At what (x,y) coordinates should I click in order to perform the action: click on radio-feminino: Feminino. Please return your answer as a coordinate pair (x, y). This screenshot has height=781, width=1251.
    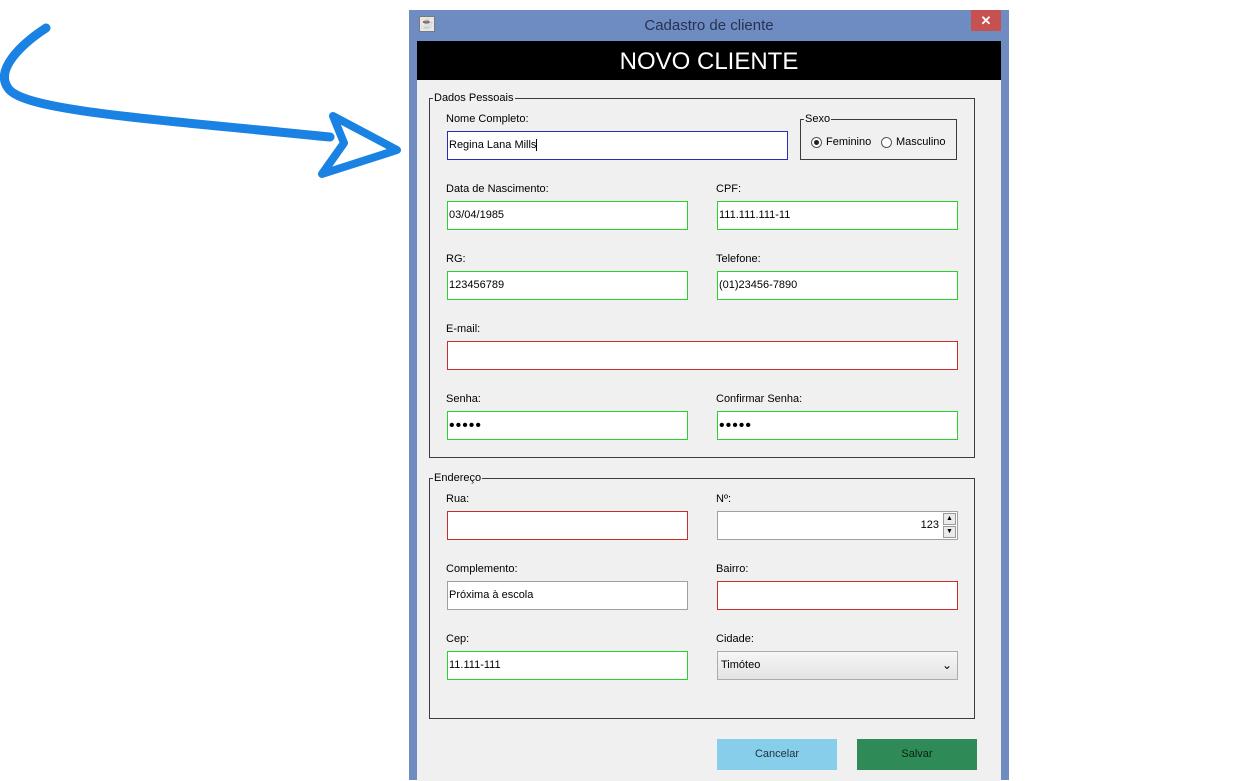
    Looking at the image, I should click on (841, 142).